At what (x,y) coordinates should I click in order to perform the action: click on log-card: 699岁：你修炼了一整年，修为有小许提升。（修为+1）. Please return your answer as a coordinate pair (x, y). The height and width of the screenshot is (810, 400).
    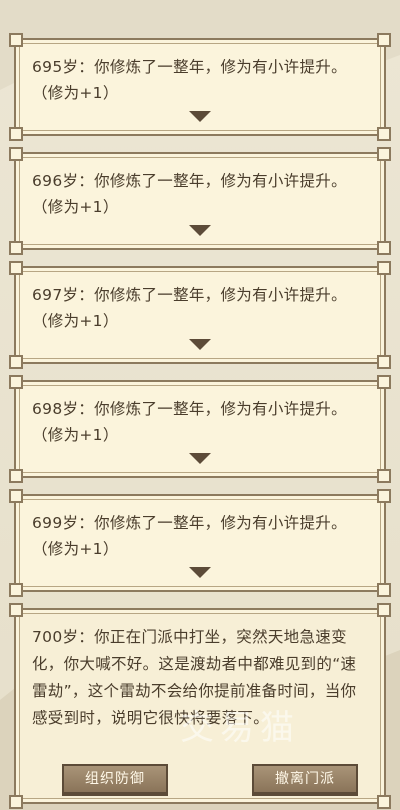
    Looking at the image, I should click on (200, 543).